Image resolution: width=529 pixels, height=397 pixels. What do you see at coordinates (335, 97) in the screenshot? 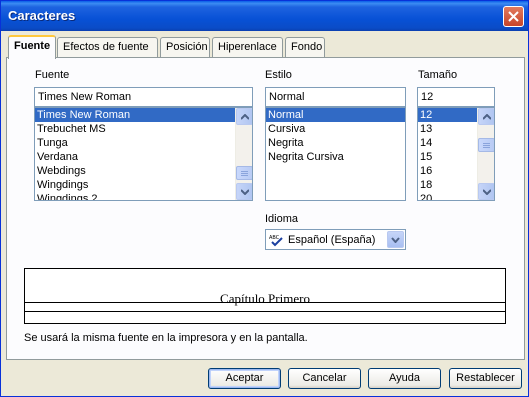
I see `style-input: Normal` at bounding box center [335, 97].